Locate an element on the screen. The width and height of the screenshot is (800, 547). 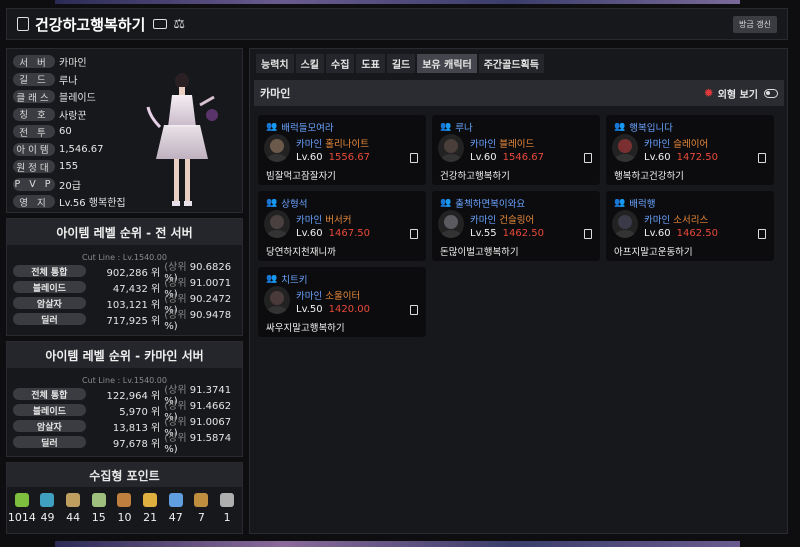
tab-item: 보유 캐릭터 is located at coordinates (447, 63).